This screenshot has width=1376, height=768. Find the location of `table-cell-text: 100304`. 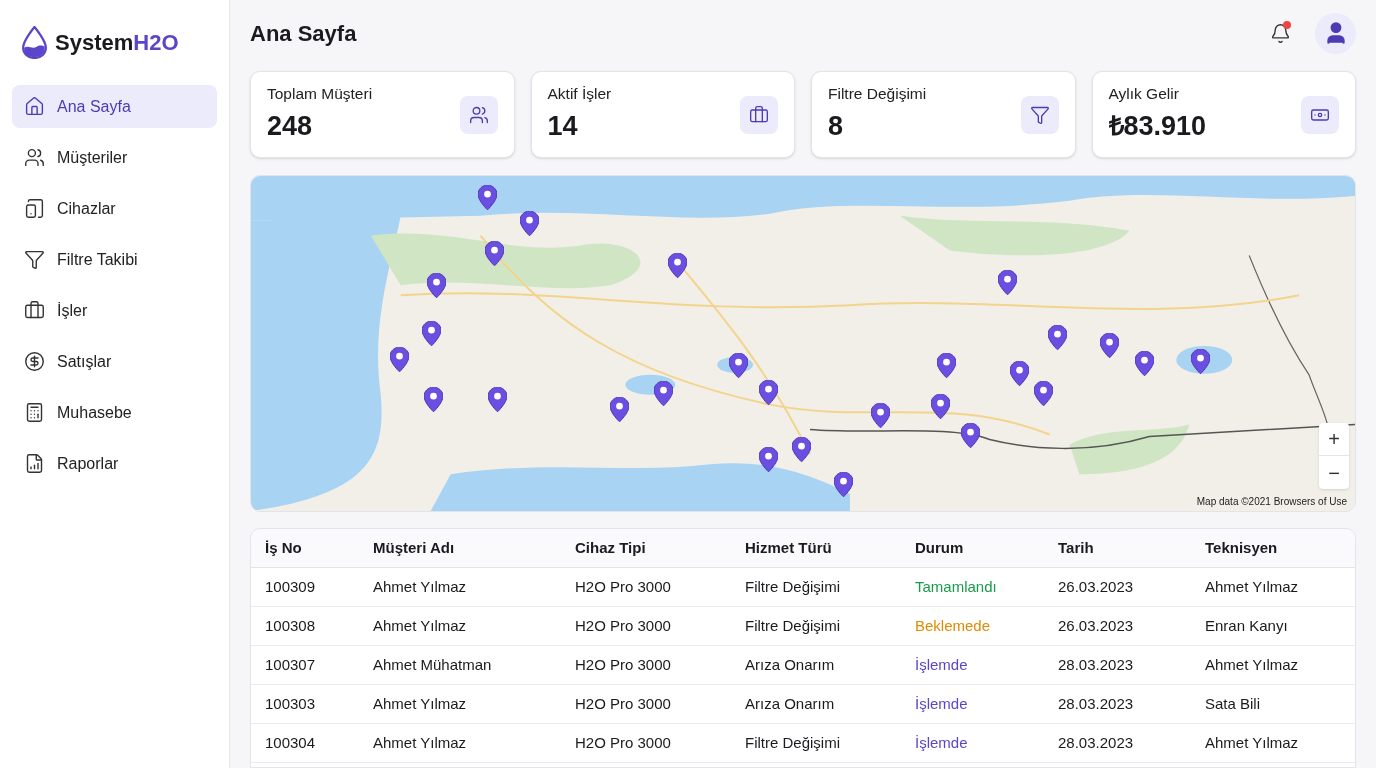

table-cell-text: 100304 is located at coordinates (291, 742).